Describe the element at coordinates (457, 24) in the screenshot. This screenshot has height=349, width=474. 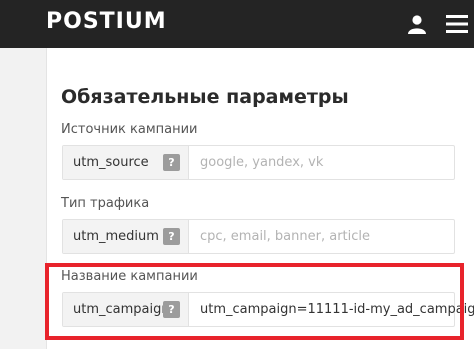
I see `hamburger-menu-icon` at that location.